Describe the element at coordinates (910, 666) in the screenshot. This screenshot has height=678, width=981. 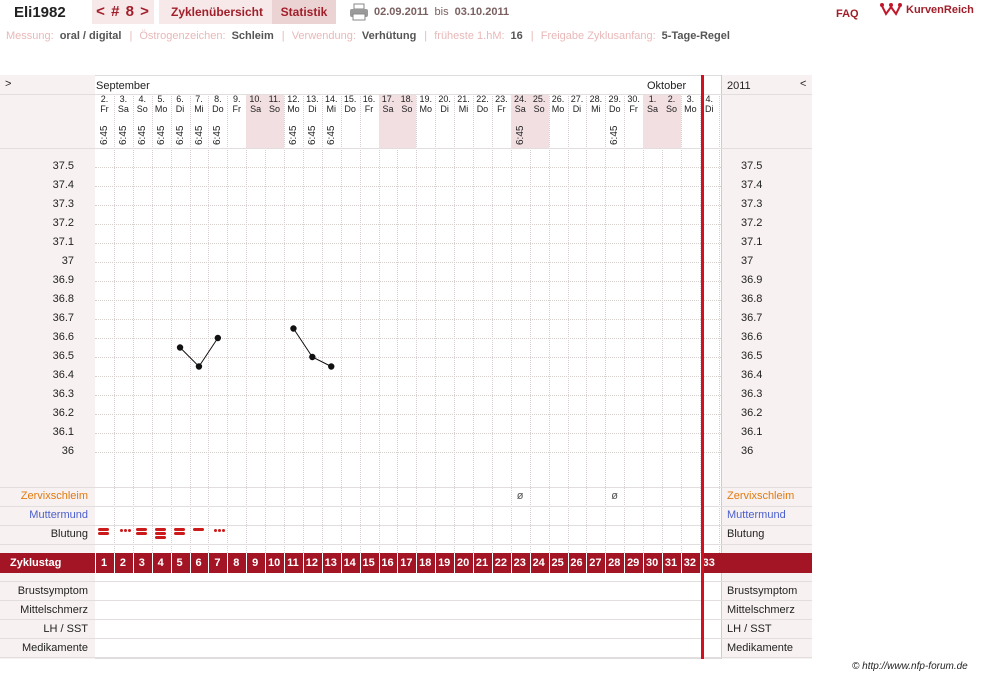
I see `copyright: © http://www.nfp-forum.de` at that location.